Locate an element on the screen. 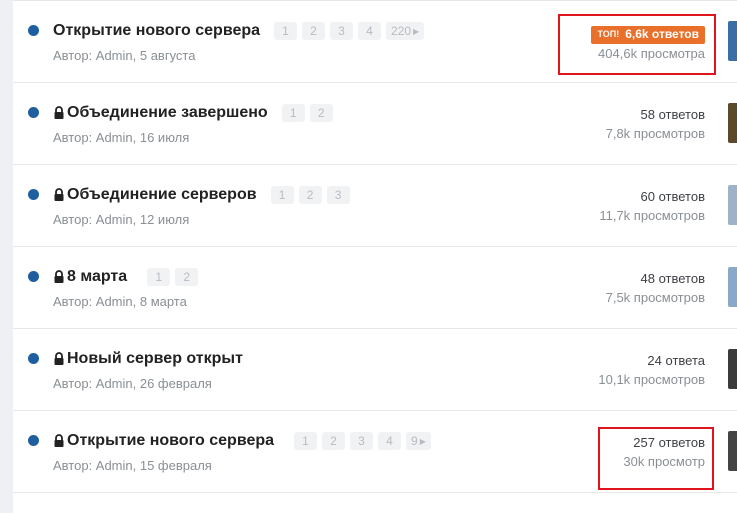 Image resolution: width=737 pixels, height=514 pixels. views-count: 7,5k просмотров is located at coordinates (655, 297).